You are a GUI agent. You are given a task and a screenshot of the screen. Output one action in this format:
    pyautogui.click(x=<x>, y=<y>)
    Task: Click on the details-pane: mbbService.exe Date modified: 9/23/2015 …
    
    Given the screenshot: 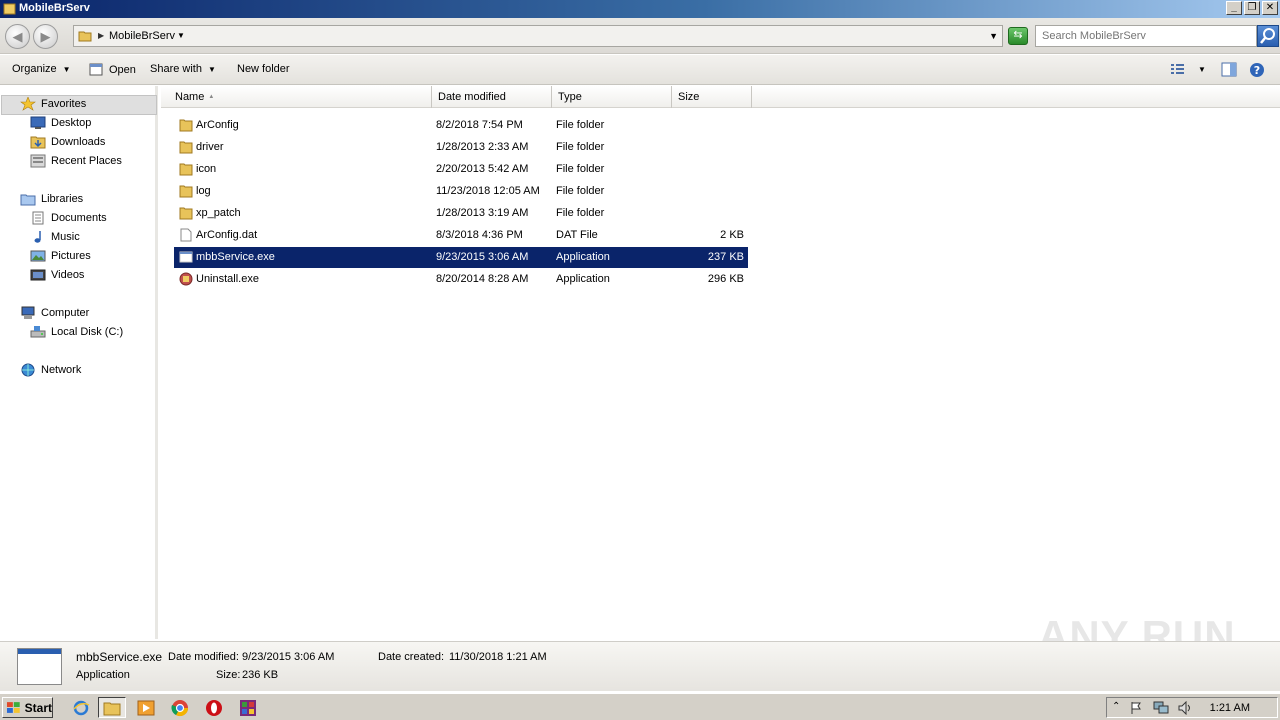 What is the action you would take?
    pyautogui.click(x=640, y=666)
    